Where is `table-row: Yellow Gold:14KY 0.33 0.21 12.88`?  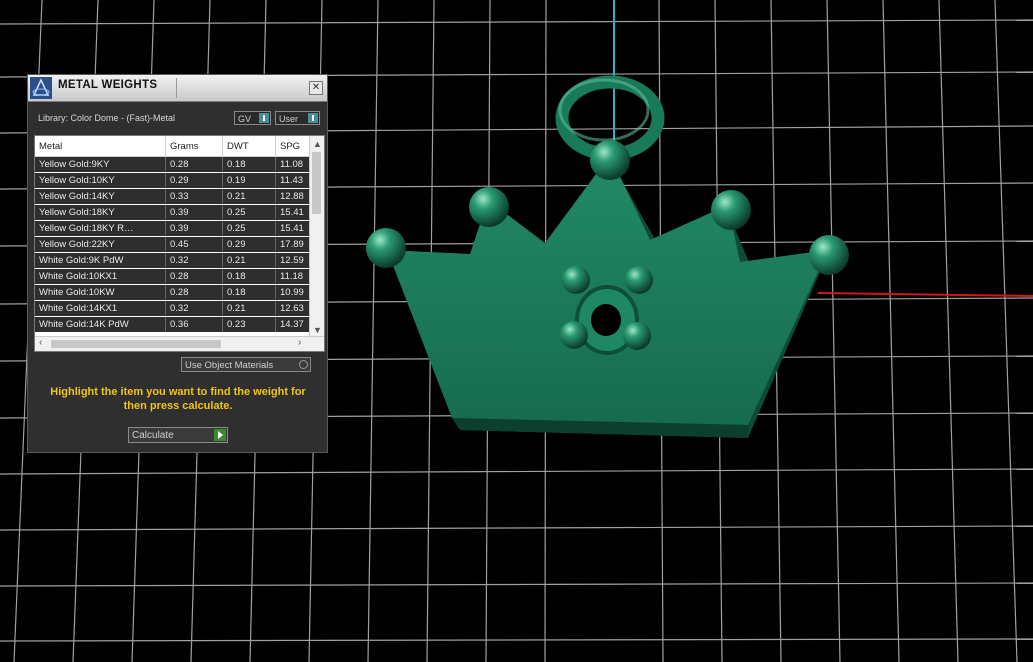 table-row: Yellow Gold:14KY 0.33 0.21 12.88 is located at coordinates (178, 196).